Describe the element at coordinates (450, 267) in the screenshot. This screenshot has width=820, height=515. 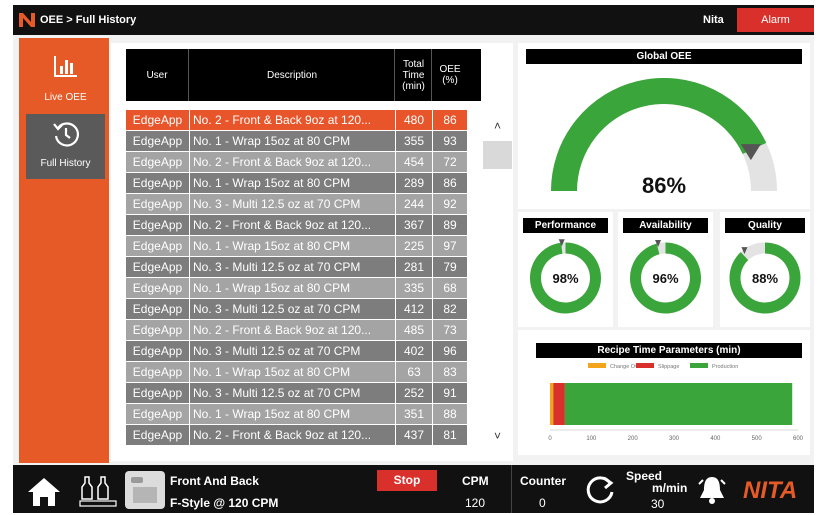
I see `cell-oee: 79` at that location.